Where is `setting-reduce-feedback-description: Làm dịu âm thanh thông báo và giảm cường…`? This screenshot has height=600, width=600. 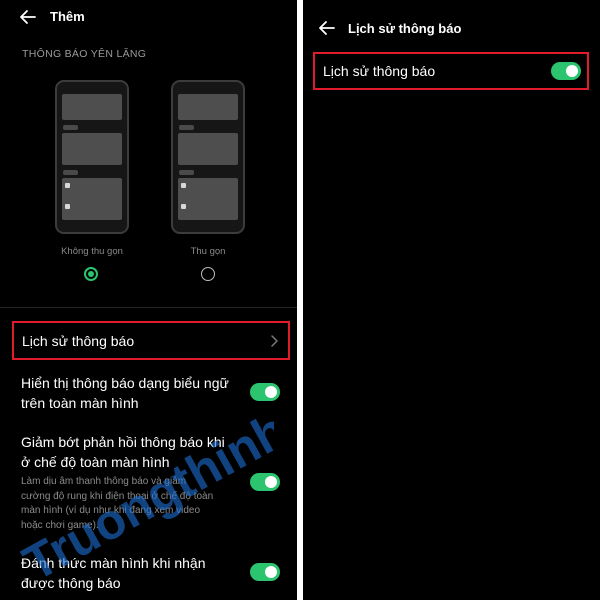 setting-reduce-feedback-description: Làm dịu âm thanh thông báo và giảm cường… is located at coordinates (117, 504).